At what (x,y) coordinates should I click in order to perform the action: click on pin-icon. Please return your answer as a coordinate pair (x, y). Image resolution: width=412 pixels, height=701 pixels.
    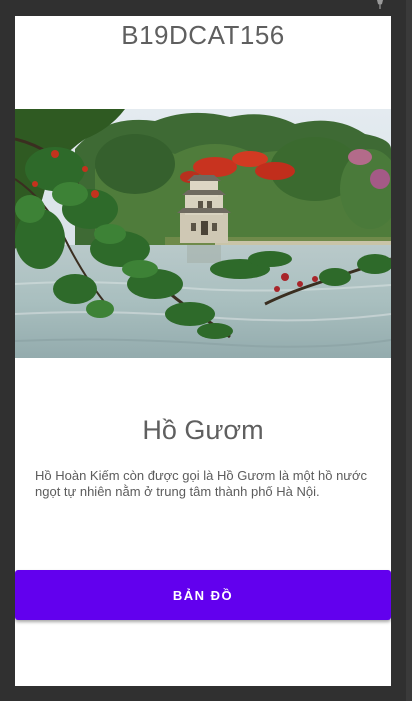
    Looking at the image, I should click on (380, 4).